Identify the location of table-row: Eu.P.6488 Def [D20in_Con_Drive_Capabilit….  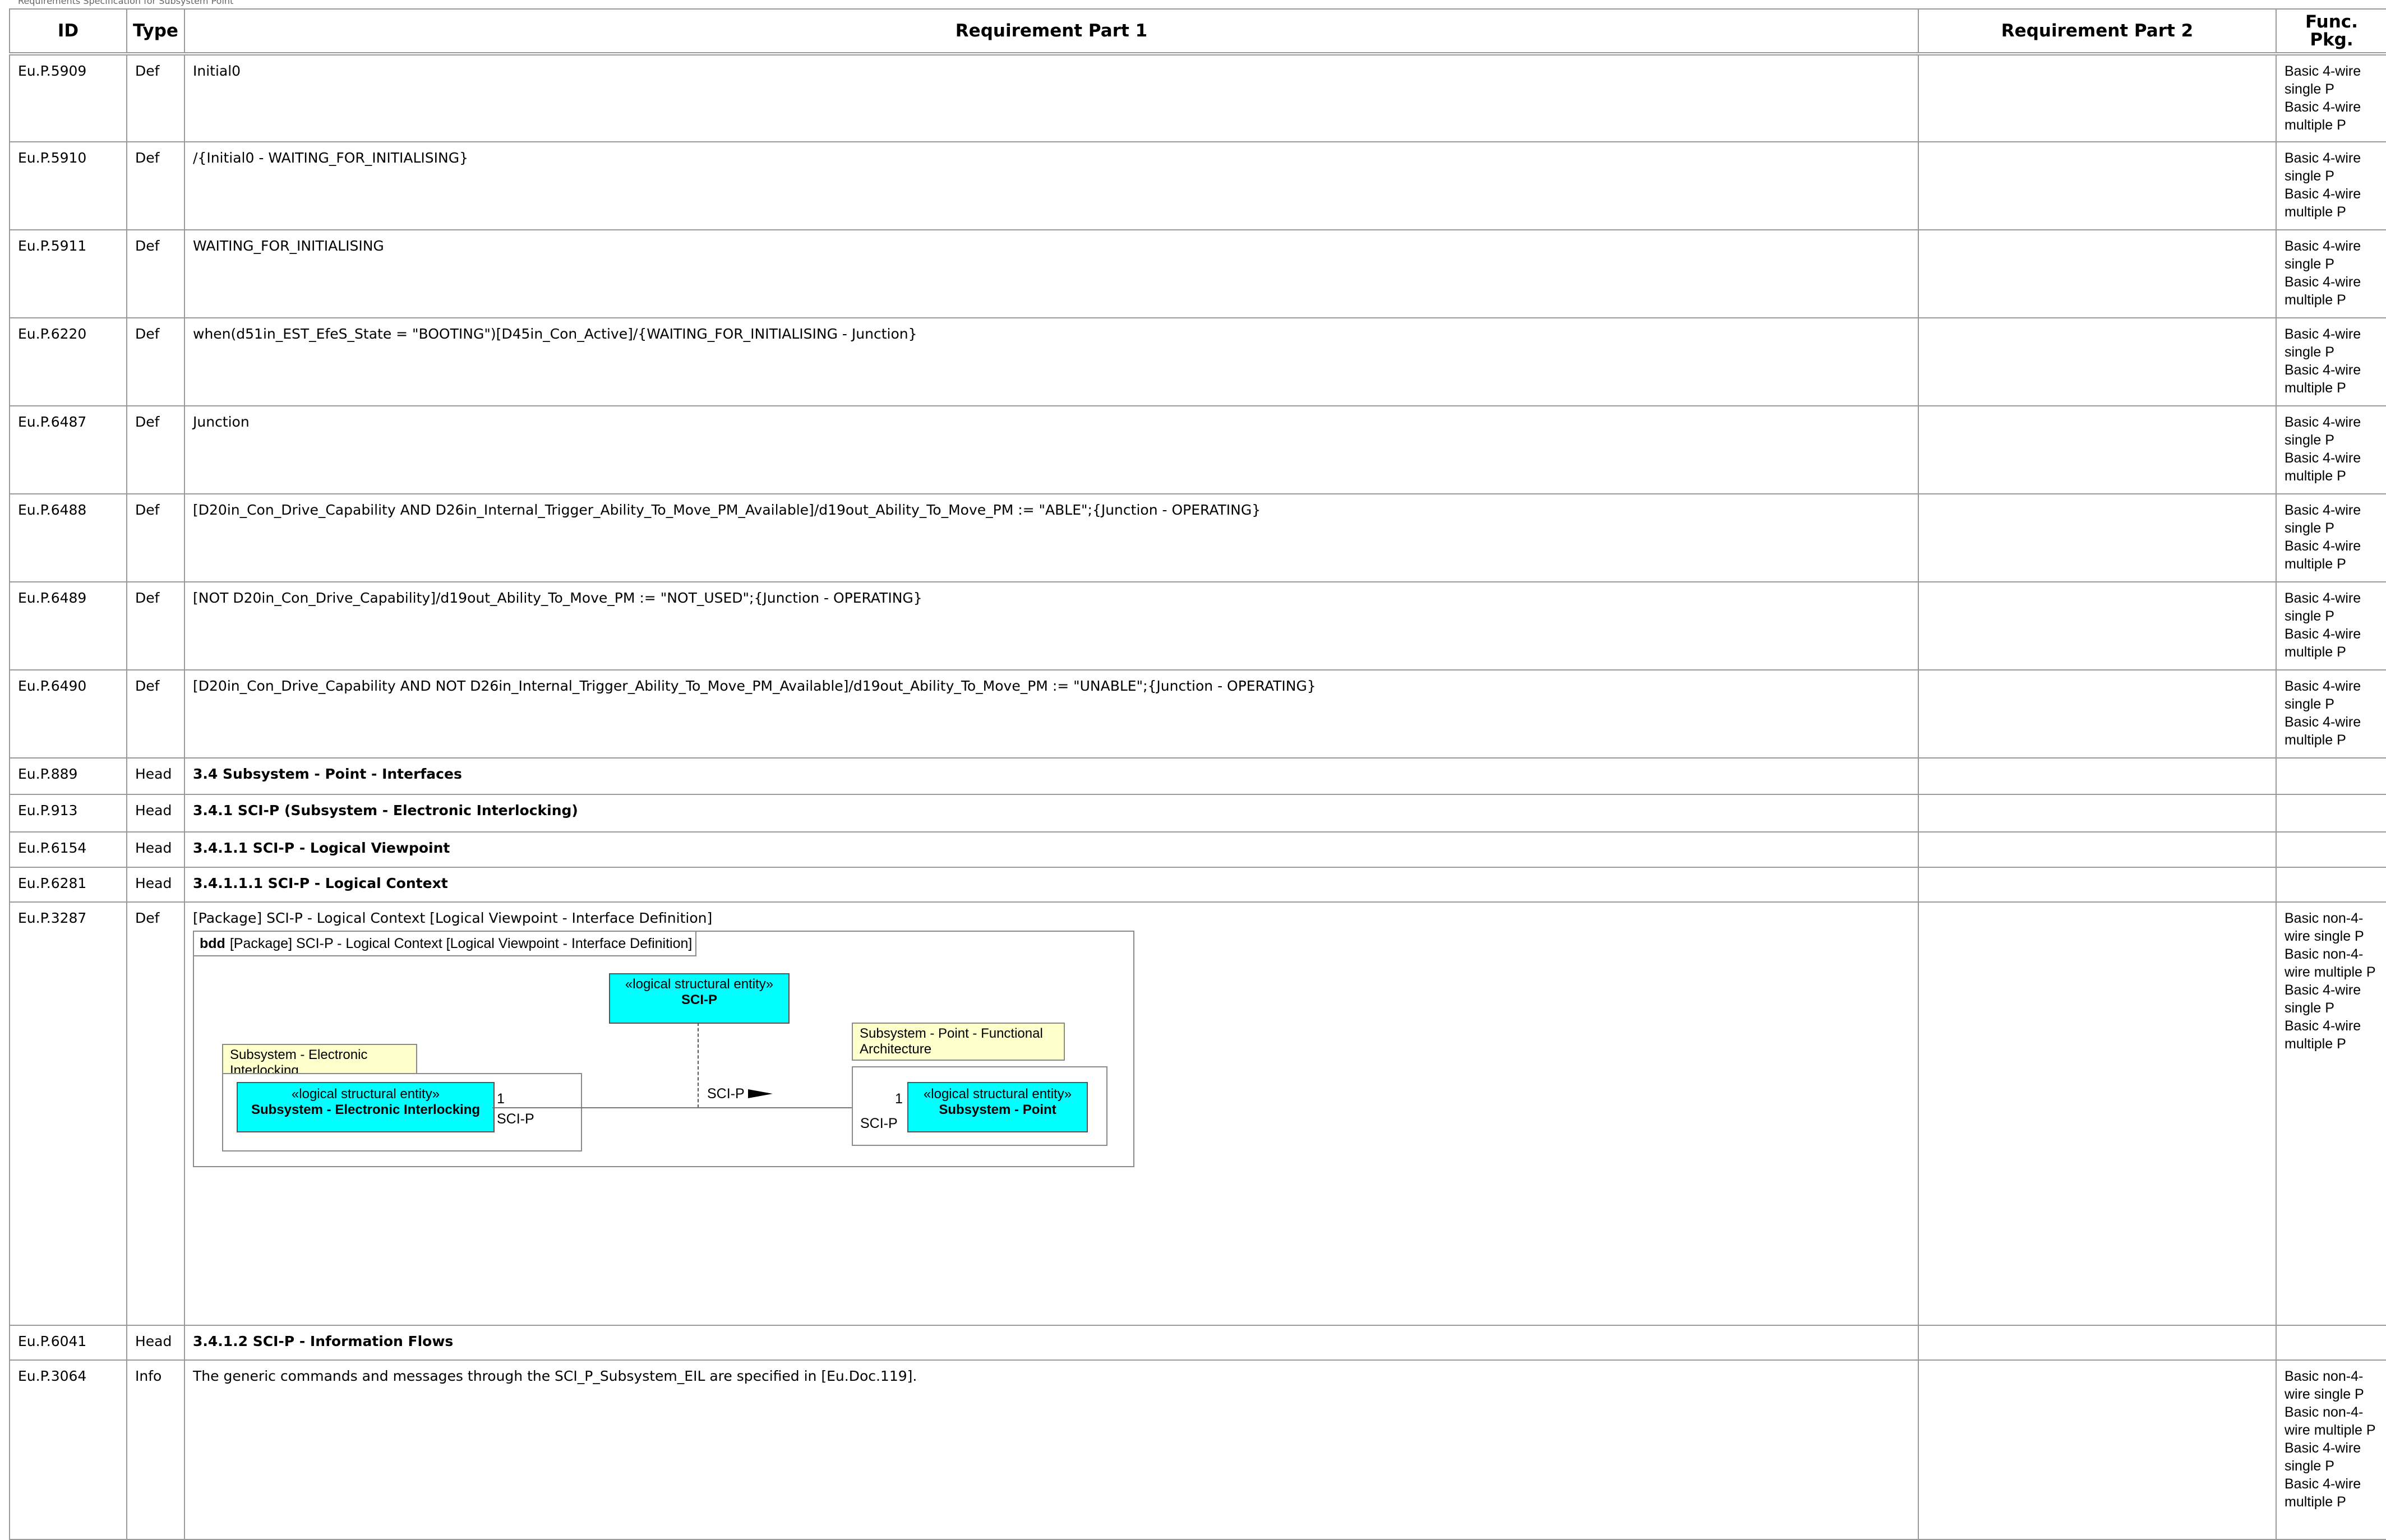
(1197, 537).